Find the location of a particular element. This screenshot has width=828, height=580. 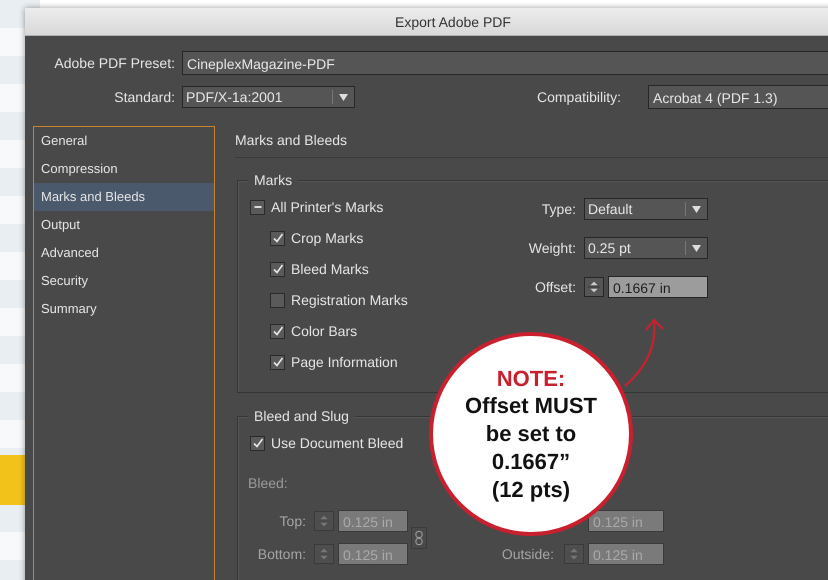

sidebar-item: Security is located at coordinates (124, 281).